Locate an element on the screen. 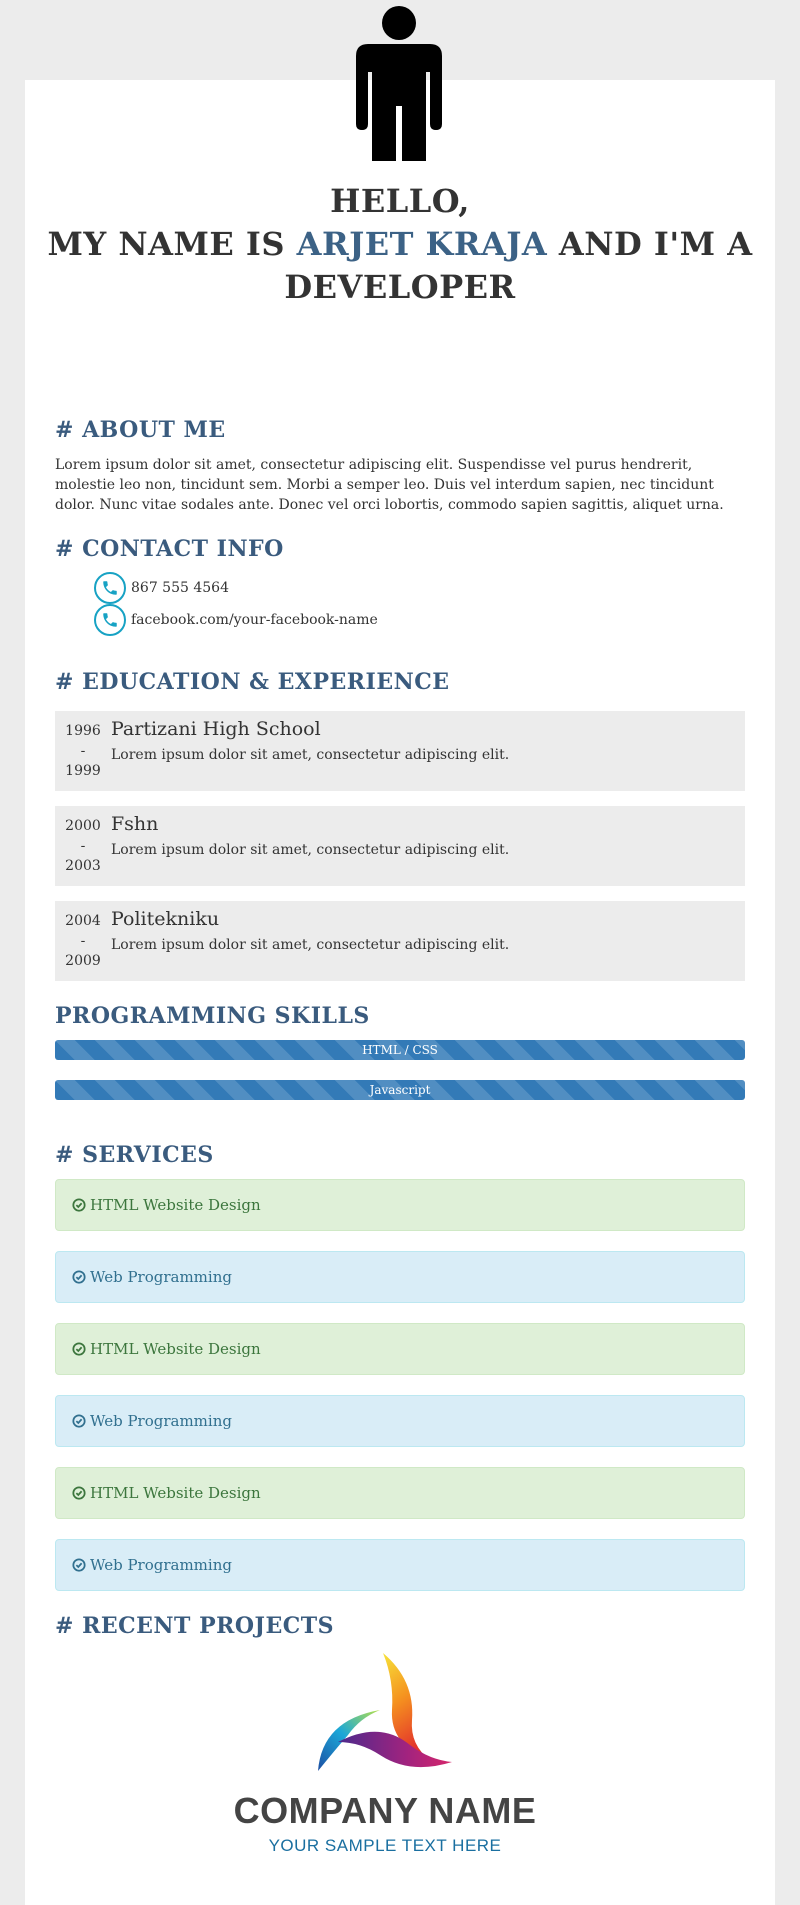 The height and width of the screenshot is (1905, 800). skill-bar-javascript: Javascript is located at coordinates (400, 1090).